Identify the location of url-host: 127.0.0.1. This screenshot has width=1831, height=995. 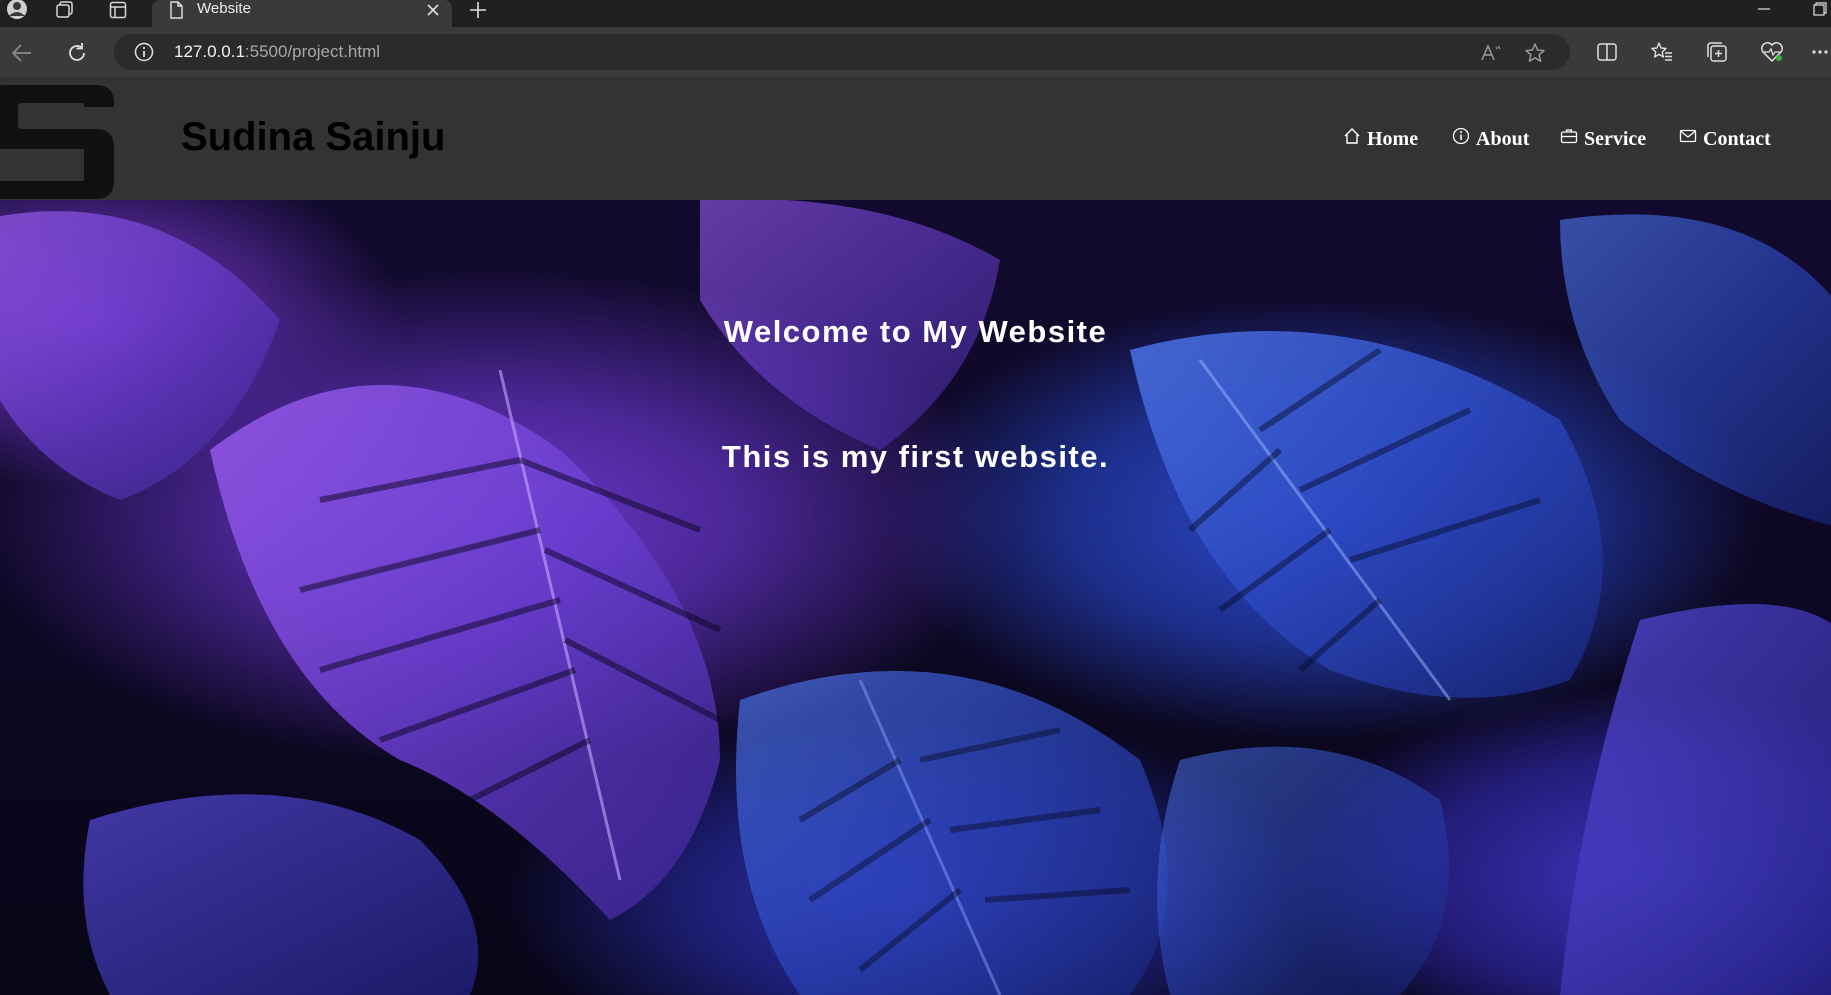
(209, 51).